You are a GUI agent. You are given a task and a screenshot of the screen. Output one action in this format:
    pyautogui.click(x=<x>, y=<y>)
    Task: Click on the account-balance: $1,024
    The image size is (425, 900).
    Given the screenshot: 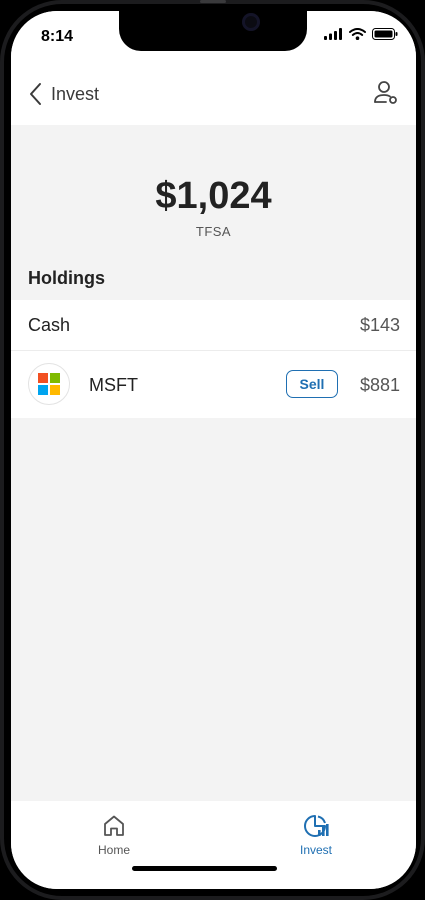 What is the action you would take?
    pyautogui.click(x=213, y=196)
    